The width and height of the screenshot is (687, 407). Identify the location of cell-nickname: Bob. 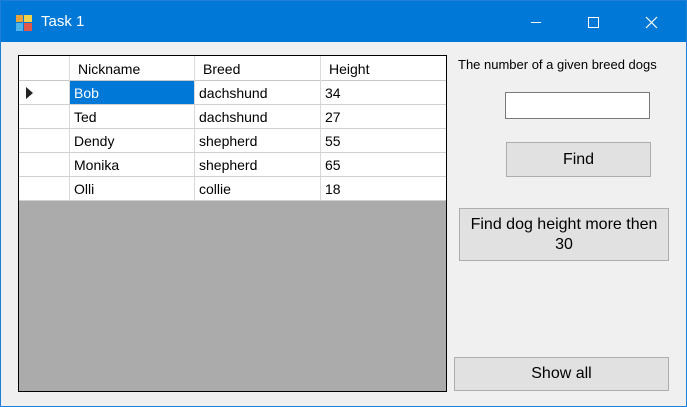
(132, 92).